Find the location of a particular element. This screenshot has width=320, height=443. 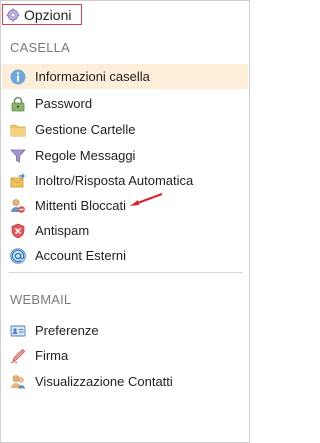

menu-item-password: Password is located at coordinates (125, 103).